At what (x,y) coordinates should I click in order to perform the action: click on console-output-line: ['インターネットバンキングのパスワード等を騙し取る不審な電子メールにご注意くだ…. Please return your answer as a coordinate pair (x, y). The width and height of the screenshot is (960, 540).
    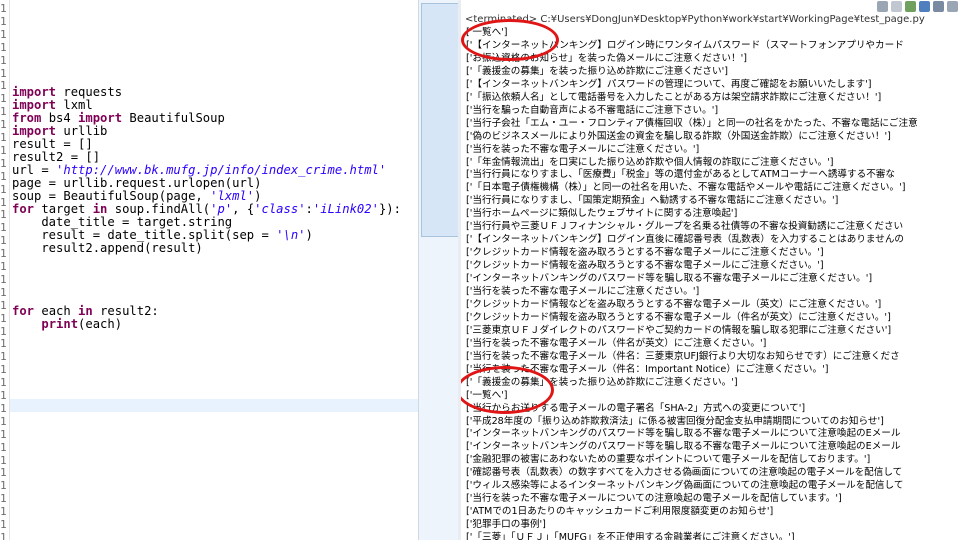
    Looking at the image, I should click on (669, 279).